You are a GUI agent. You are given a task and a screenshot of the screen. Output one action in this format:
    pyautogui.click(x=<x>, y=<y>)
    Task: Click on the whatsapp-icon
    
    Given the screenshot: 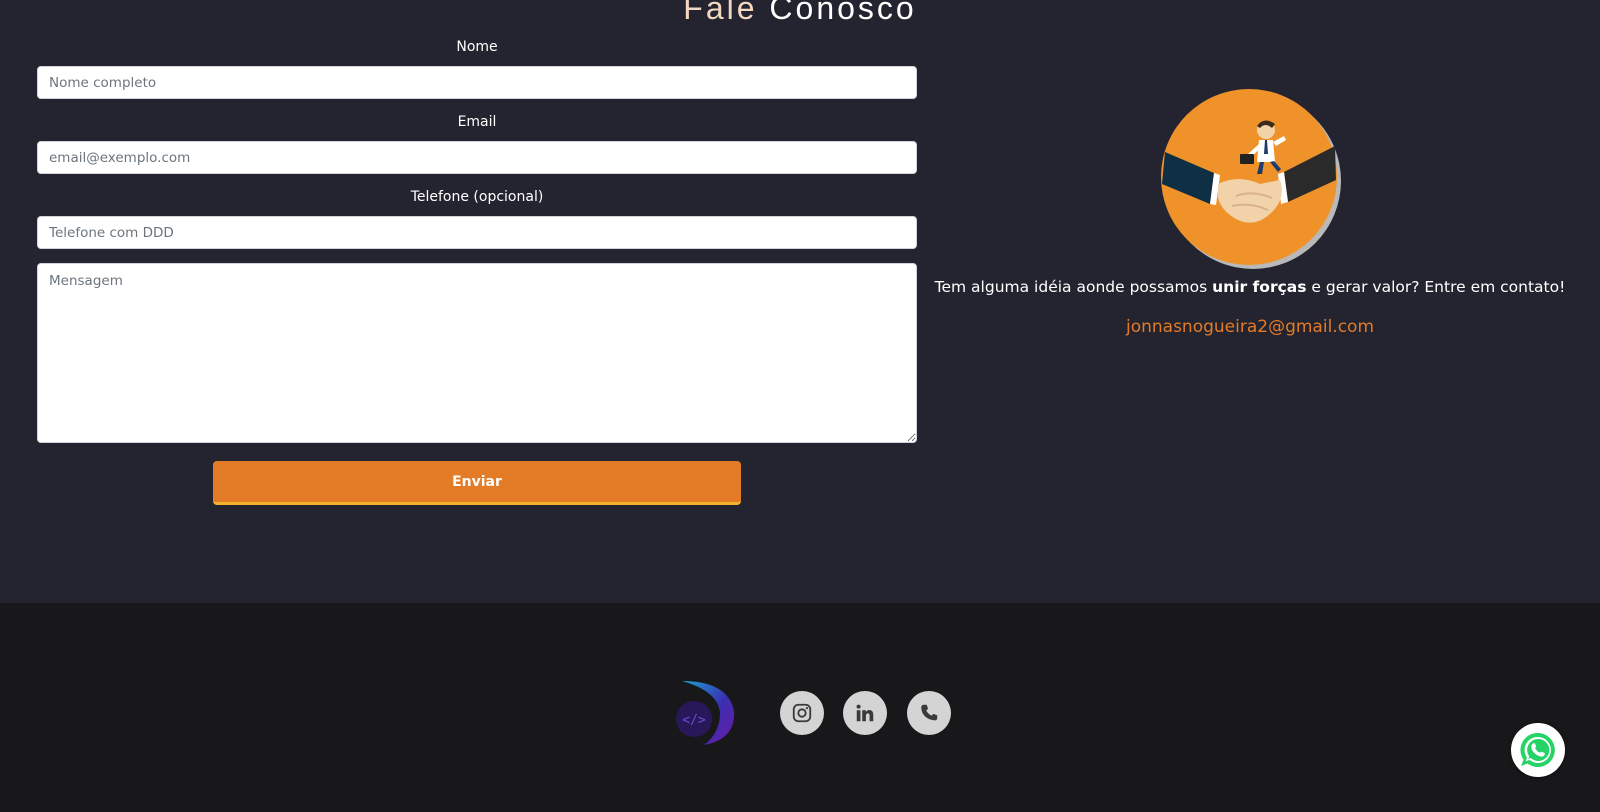 What is the action you would take?
    pyautogui.click(x=1537, y=749)
    